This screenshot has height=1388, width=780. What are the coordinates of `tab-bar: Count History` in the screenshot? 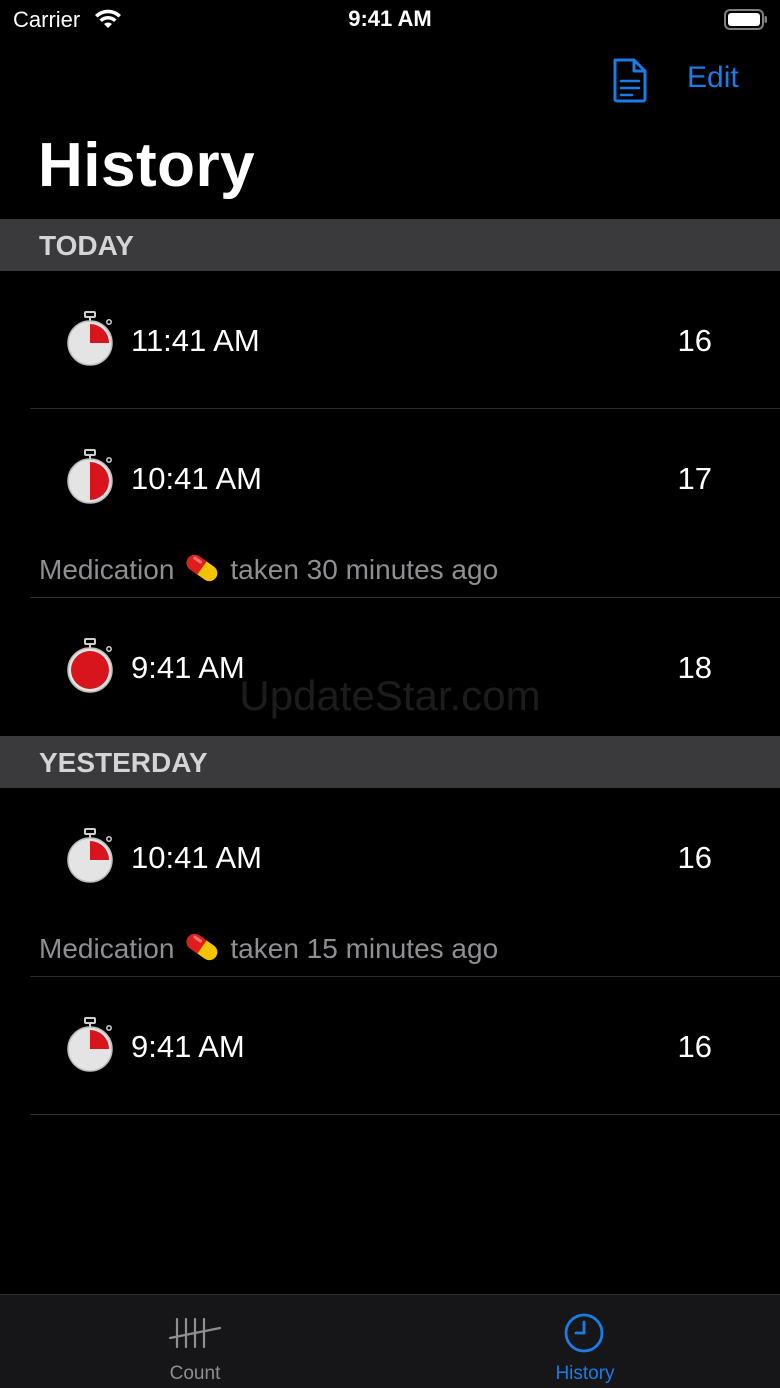 It's located at (390, 1341).